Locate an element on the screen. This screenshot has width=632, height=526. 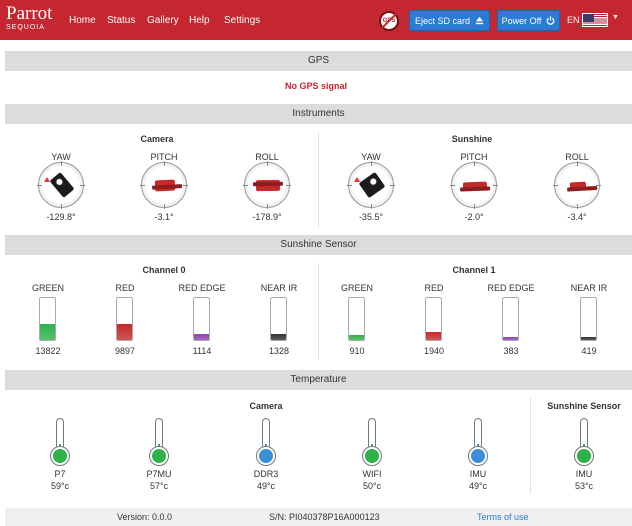
gps-section-header: GPS is located at coordinates (318, 61).